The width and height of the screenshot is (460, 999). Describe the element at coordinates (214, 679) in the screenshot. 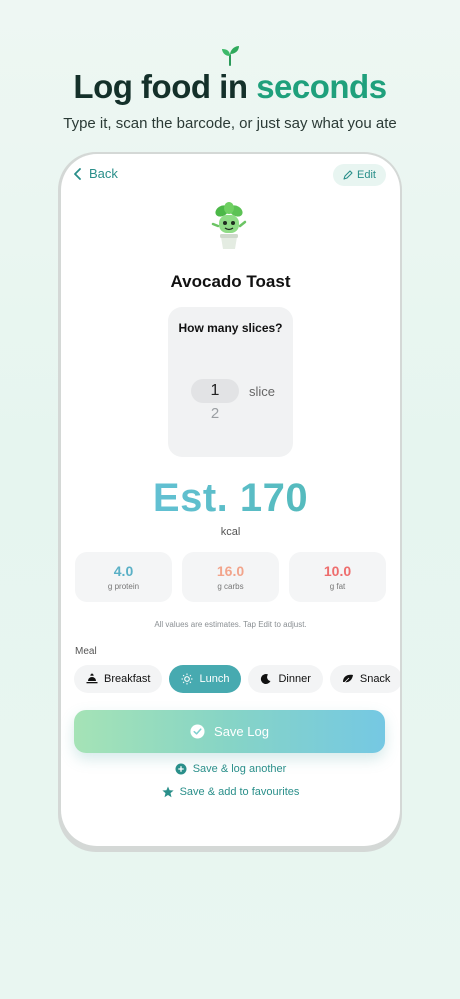

I see `meal-chip-lunch-label: Lunch` at that location.